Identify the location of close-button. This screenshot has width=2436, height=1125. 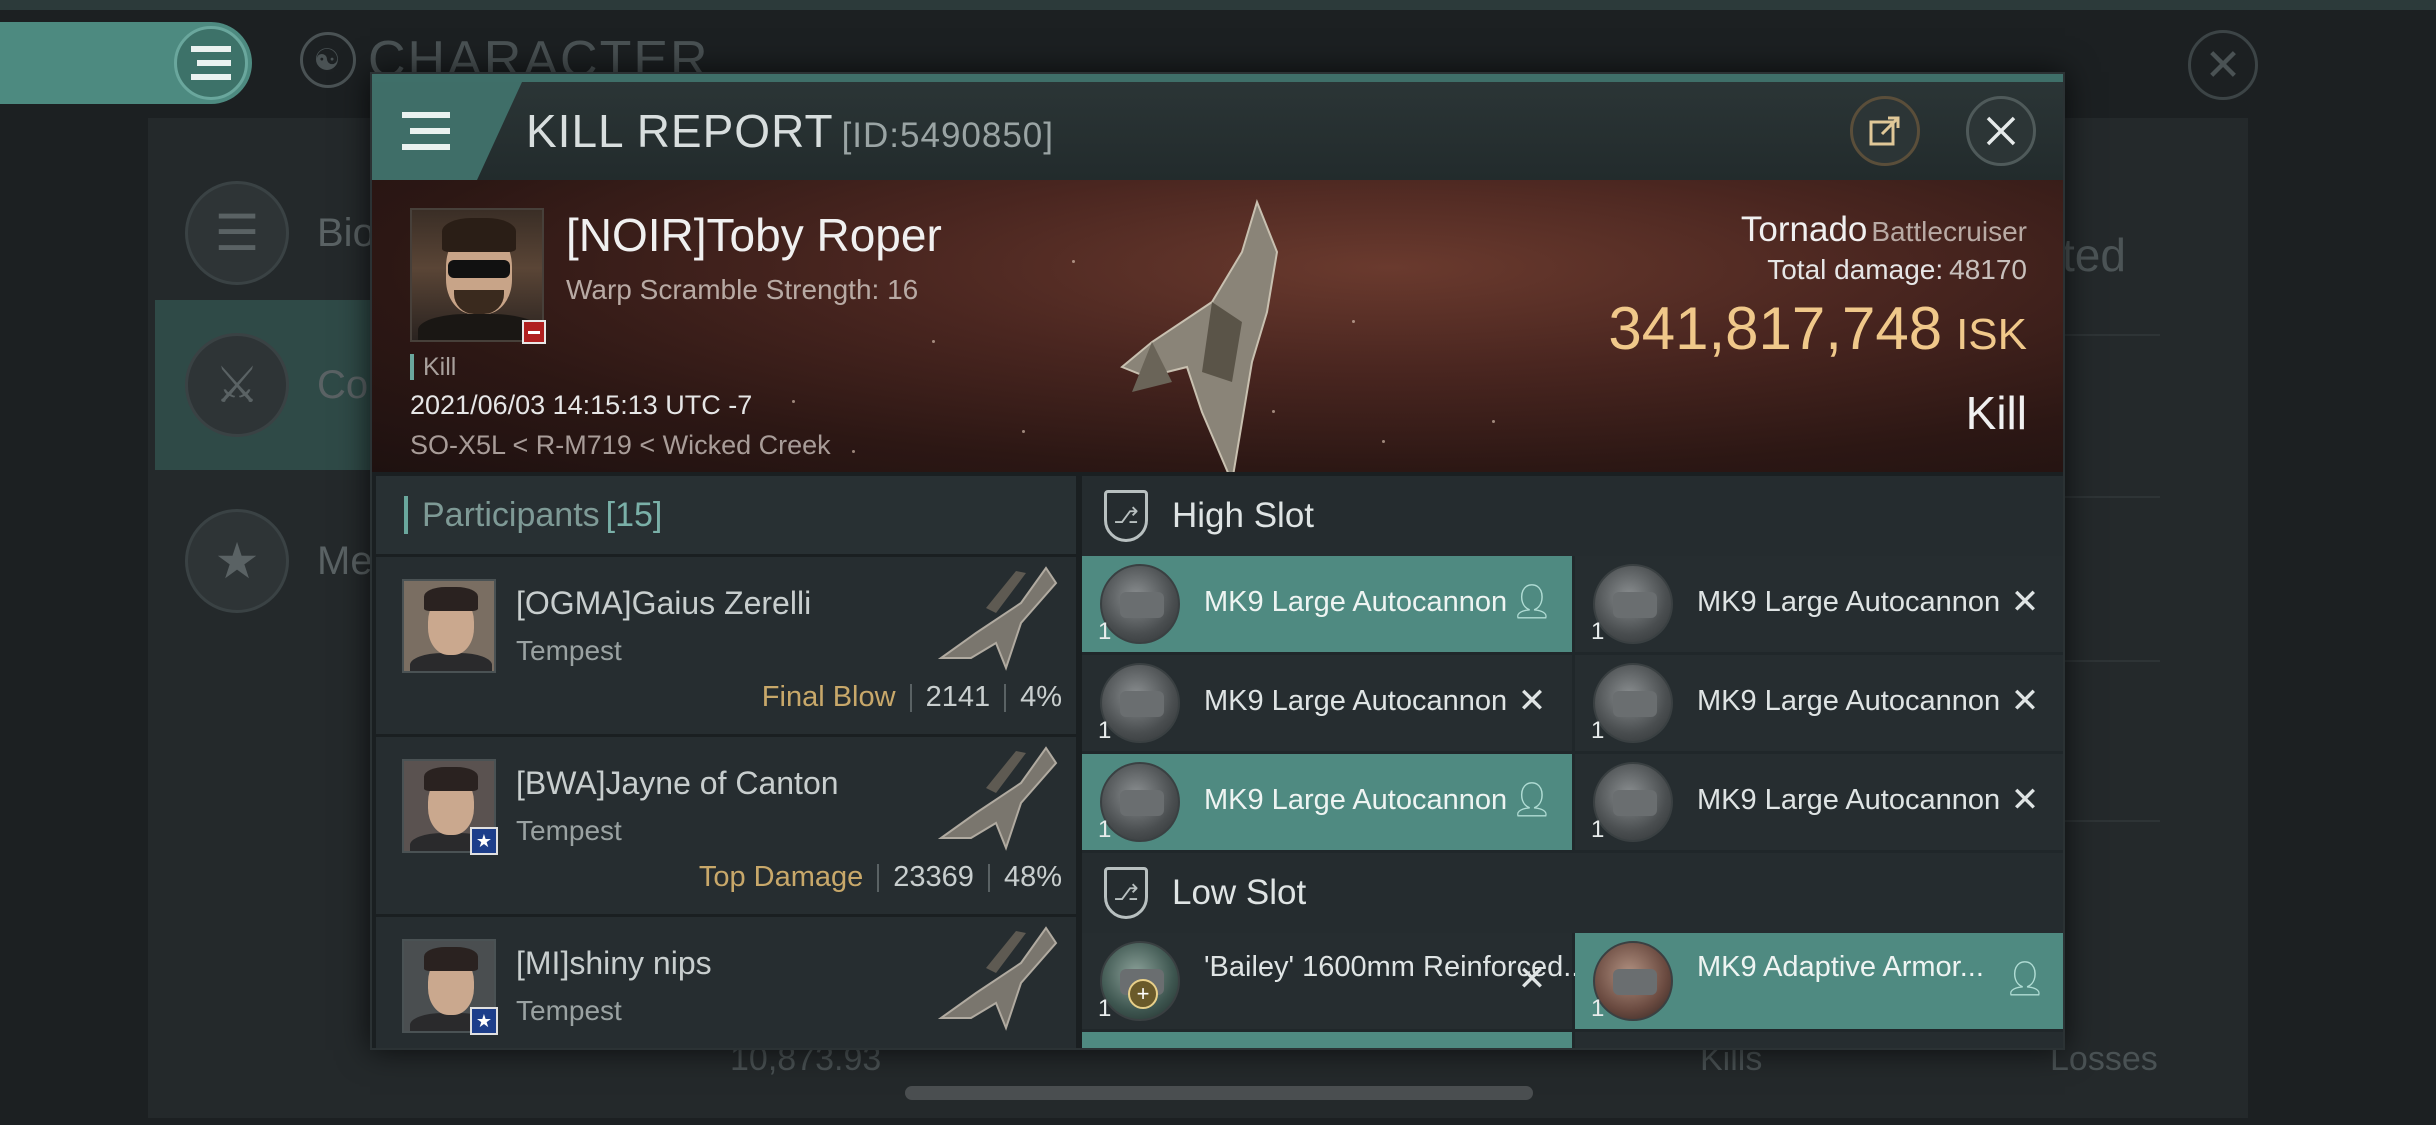
(2001, 131).